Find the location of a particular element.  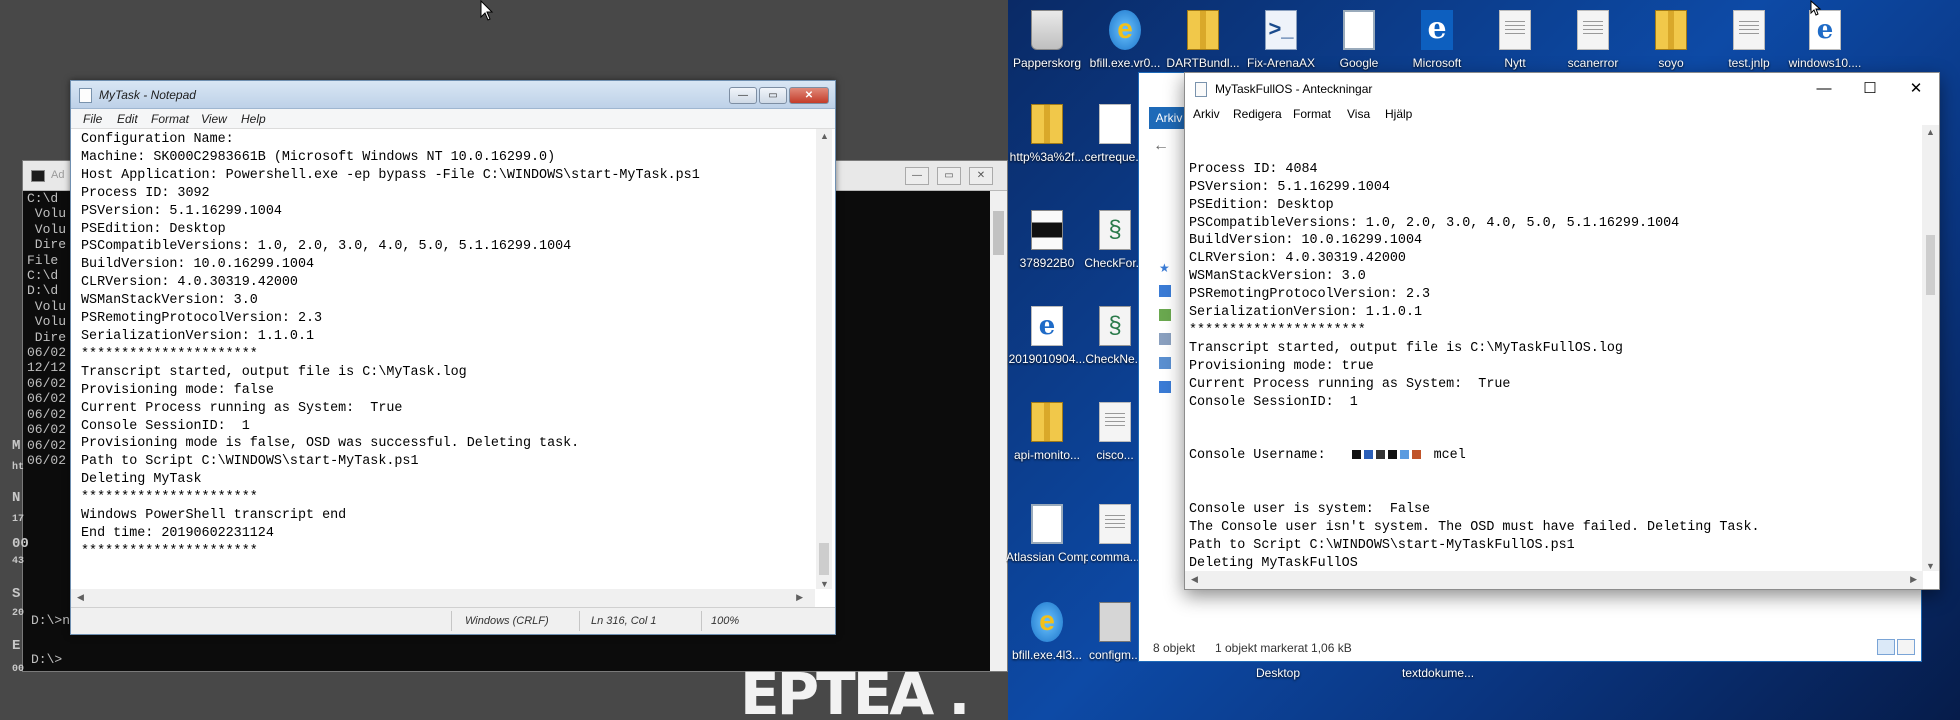

menu-view: View is located at coordinates (214, 119).